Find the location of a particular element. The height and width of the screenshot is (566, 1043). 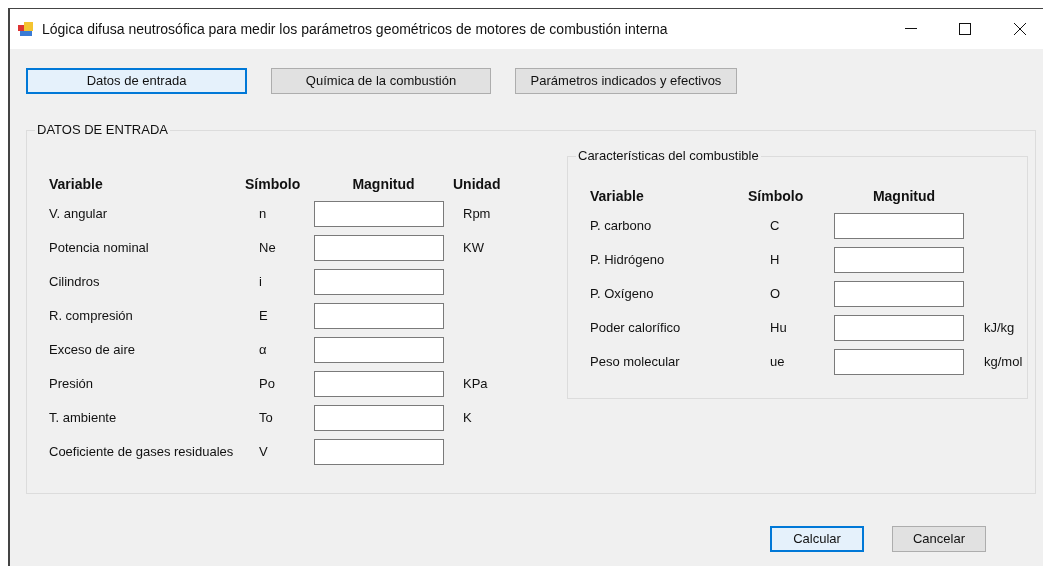

symbol-label: To is located at coordinates (266, 418).